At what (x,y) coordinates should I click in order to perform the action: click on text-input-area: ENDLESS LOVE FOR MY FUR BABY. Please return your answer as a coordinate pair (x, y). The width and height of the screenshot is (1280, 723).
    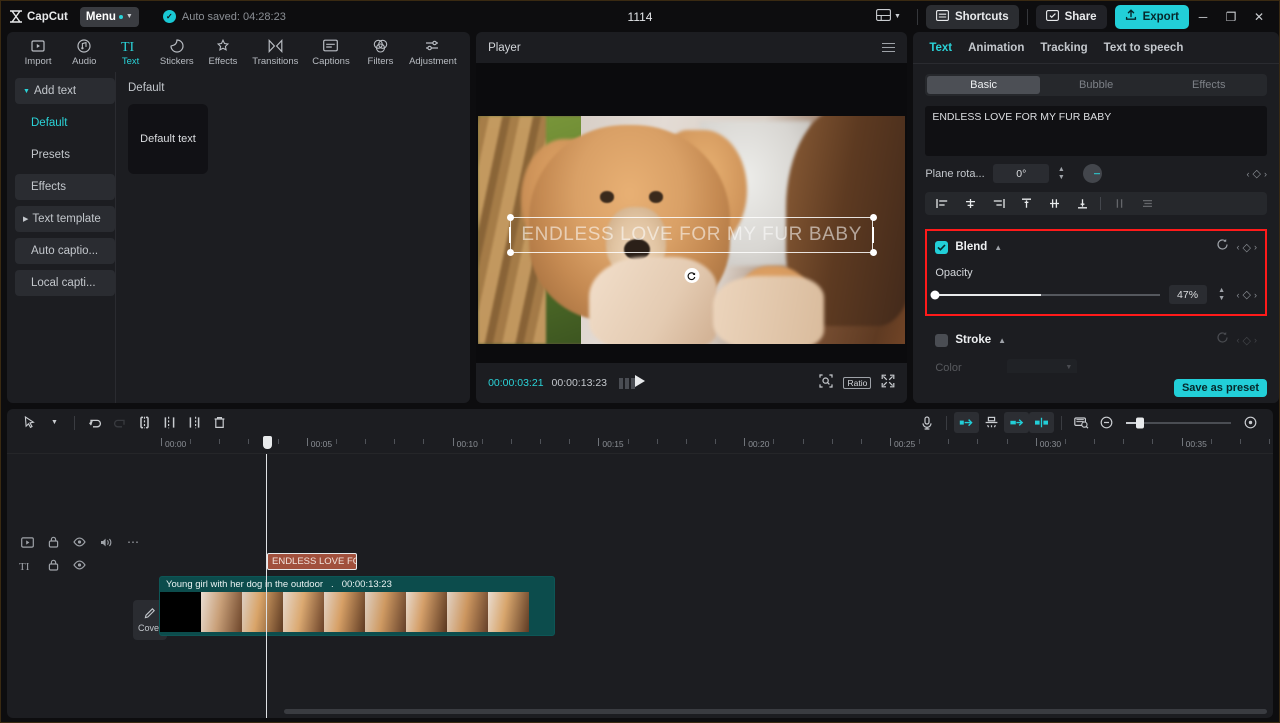
    Looking at the image, I should click on (1096, 131).